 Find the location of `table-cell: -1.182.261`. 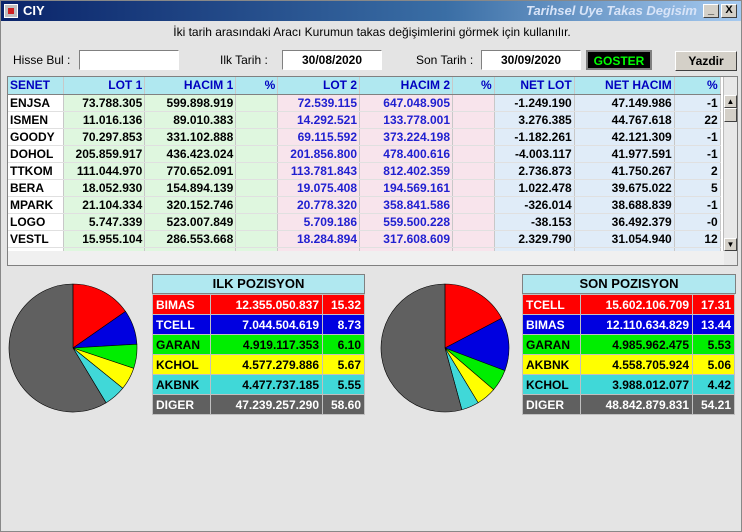

table-cell: -1.182.261 is located at coordinates (534, 137).